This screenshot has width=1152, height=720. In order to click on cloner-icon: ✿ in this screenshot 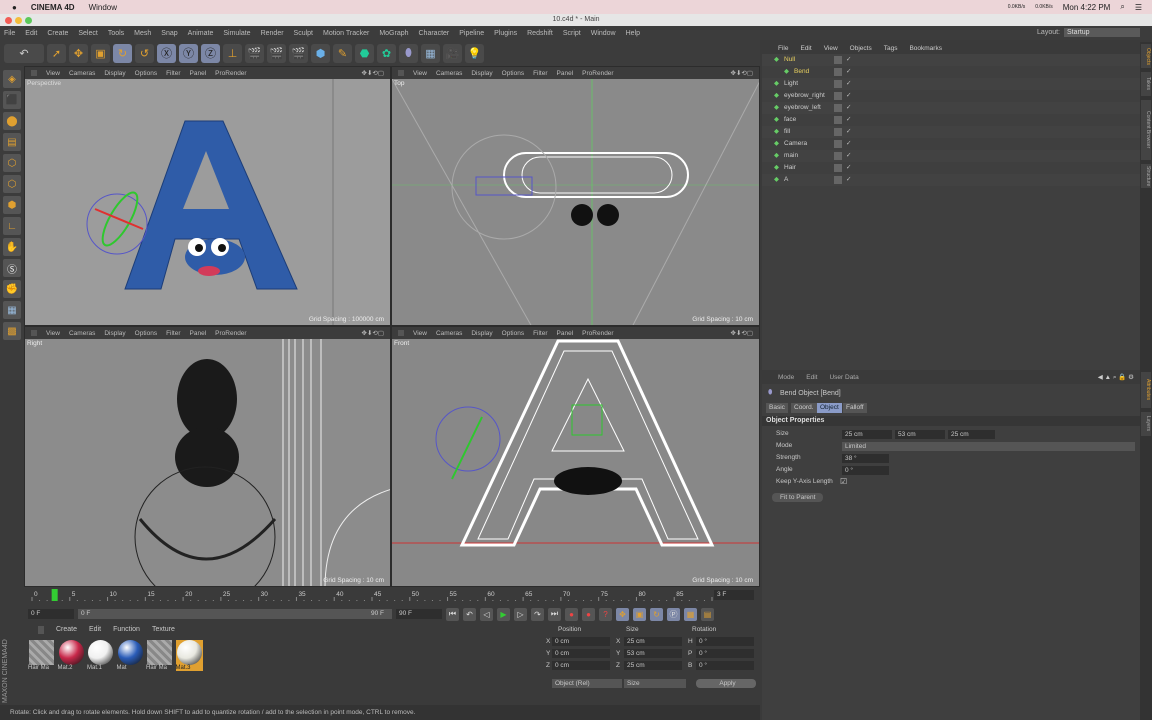, I will do `click(386, 53)`.